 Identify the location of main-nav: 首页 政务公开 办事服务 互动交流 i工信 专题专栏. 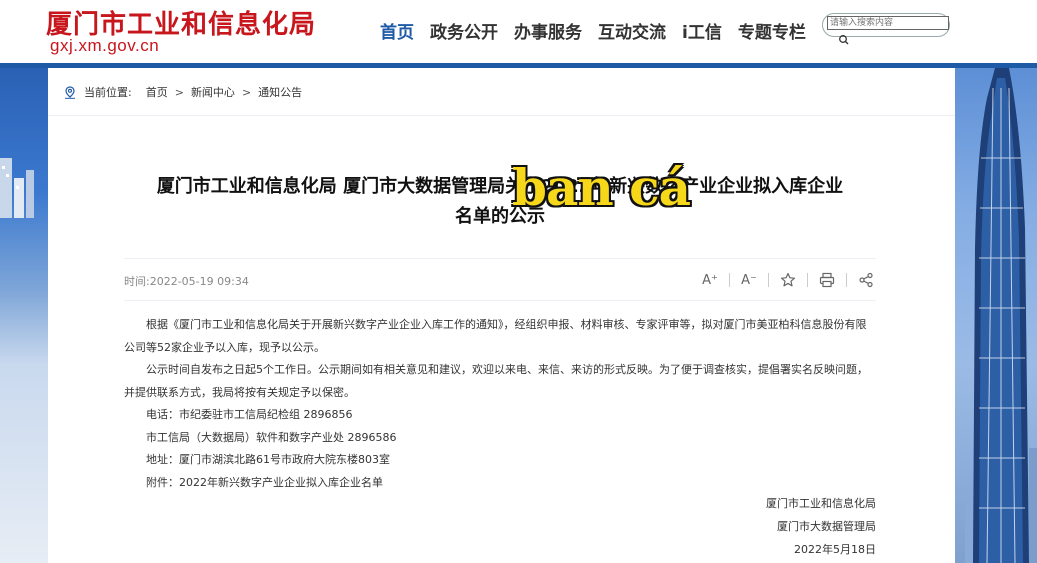
(593, 30).